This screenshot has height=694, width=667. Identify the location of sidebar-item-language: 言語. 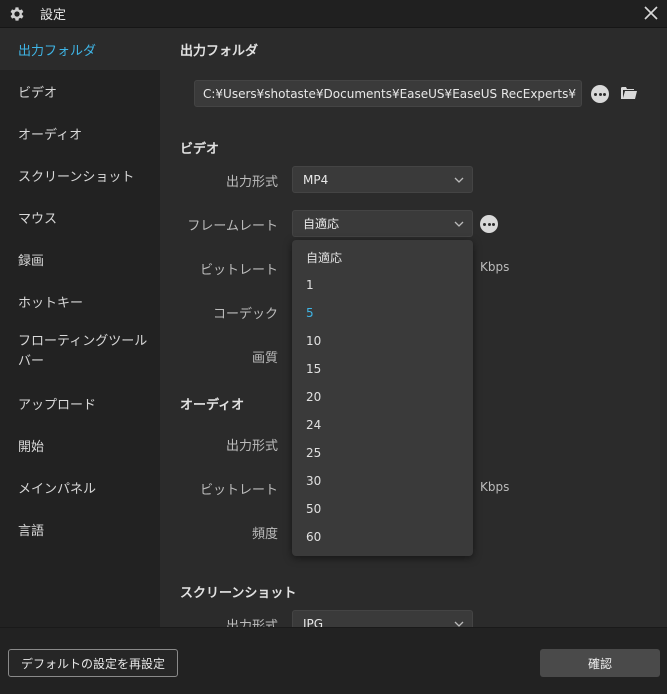
(80, 529).